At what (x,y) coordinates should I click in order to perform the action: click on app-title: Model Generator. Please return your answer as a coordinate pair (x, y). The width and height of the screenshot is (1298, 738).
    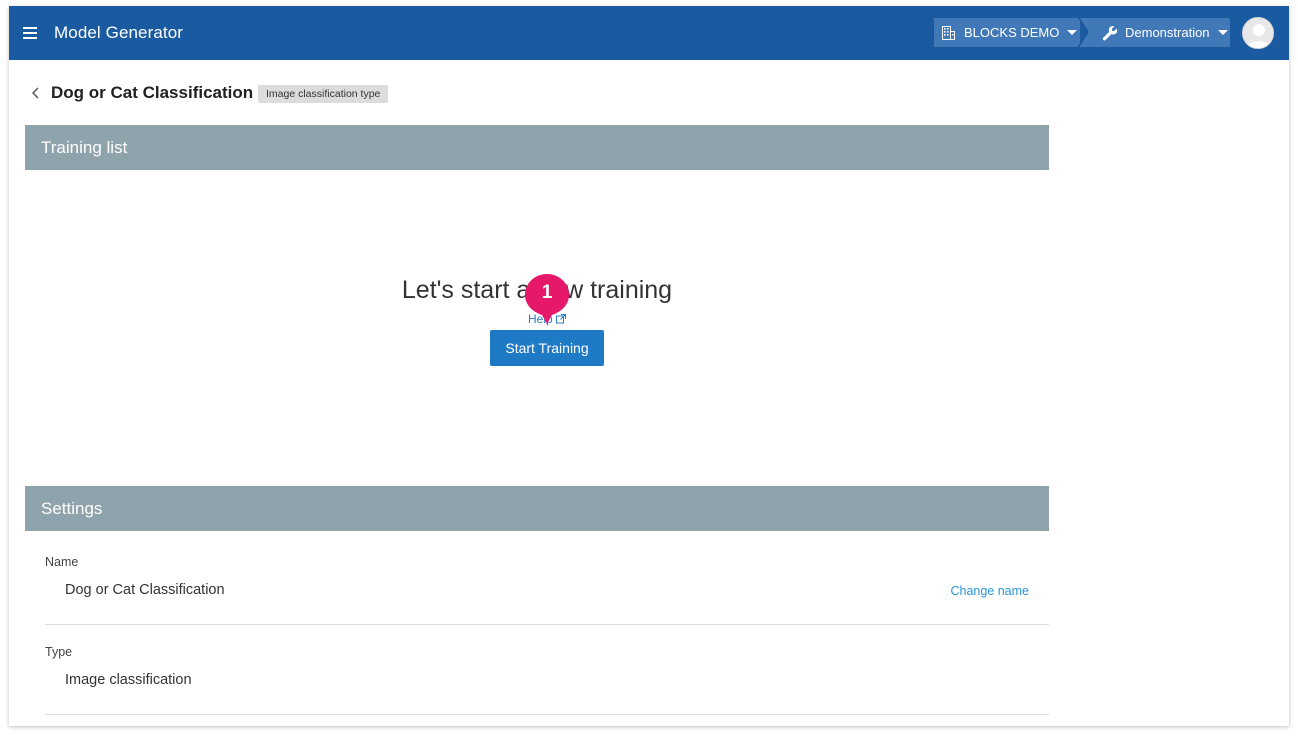
    Looking at the image, I should click on (119, 32).